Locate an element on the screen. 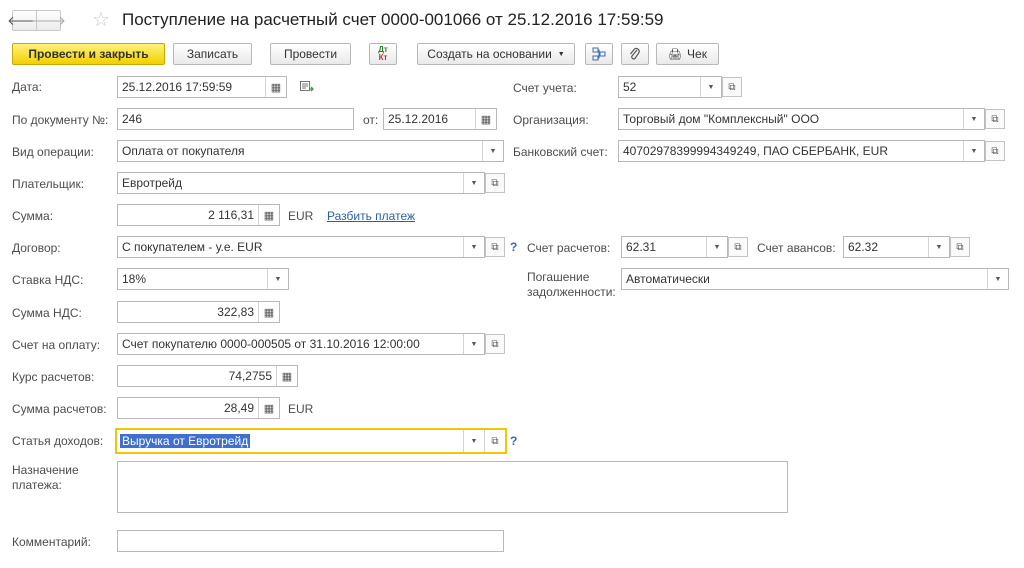  vatsum-label: Сумма НДС: is located at coordinates (47, 313).